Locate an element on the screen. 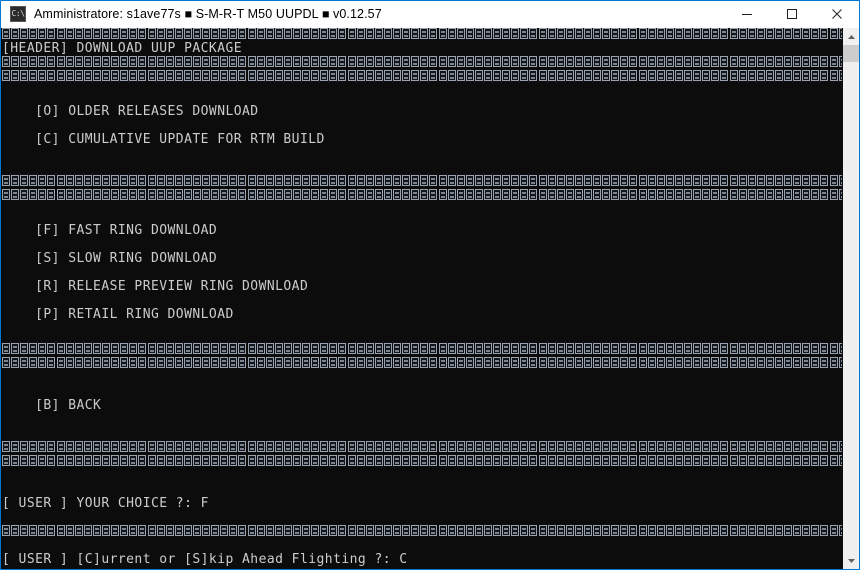 The image size is (860, 570). menu-item-back: [B] BACK is located at coordinates (421, 406).